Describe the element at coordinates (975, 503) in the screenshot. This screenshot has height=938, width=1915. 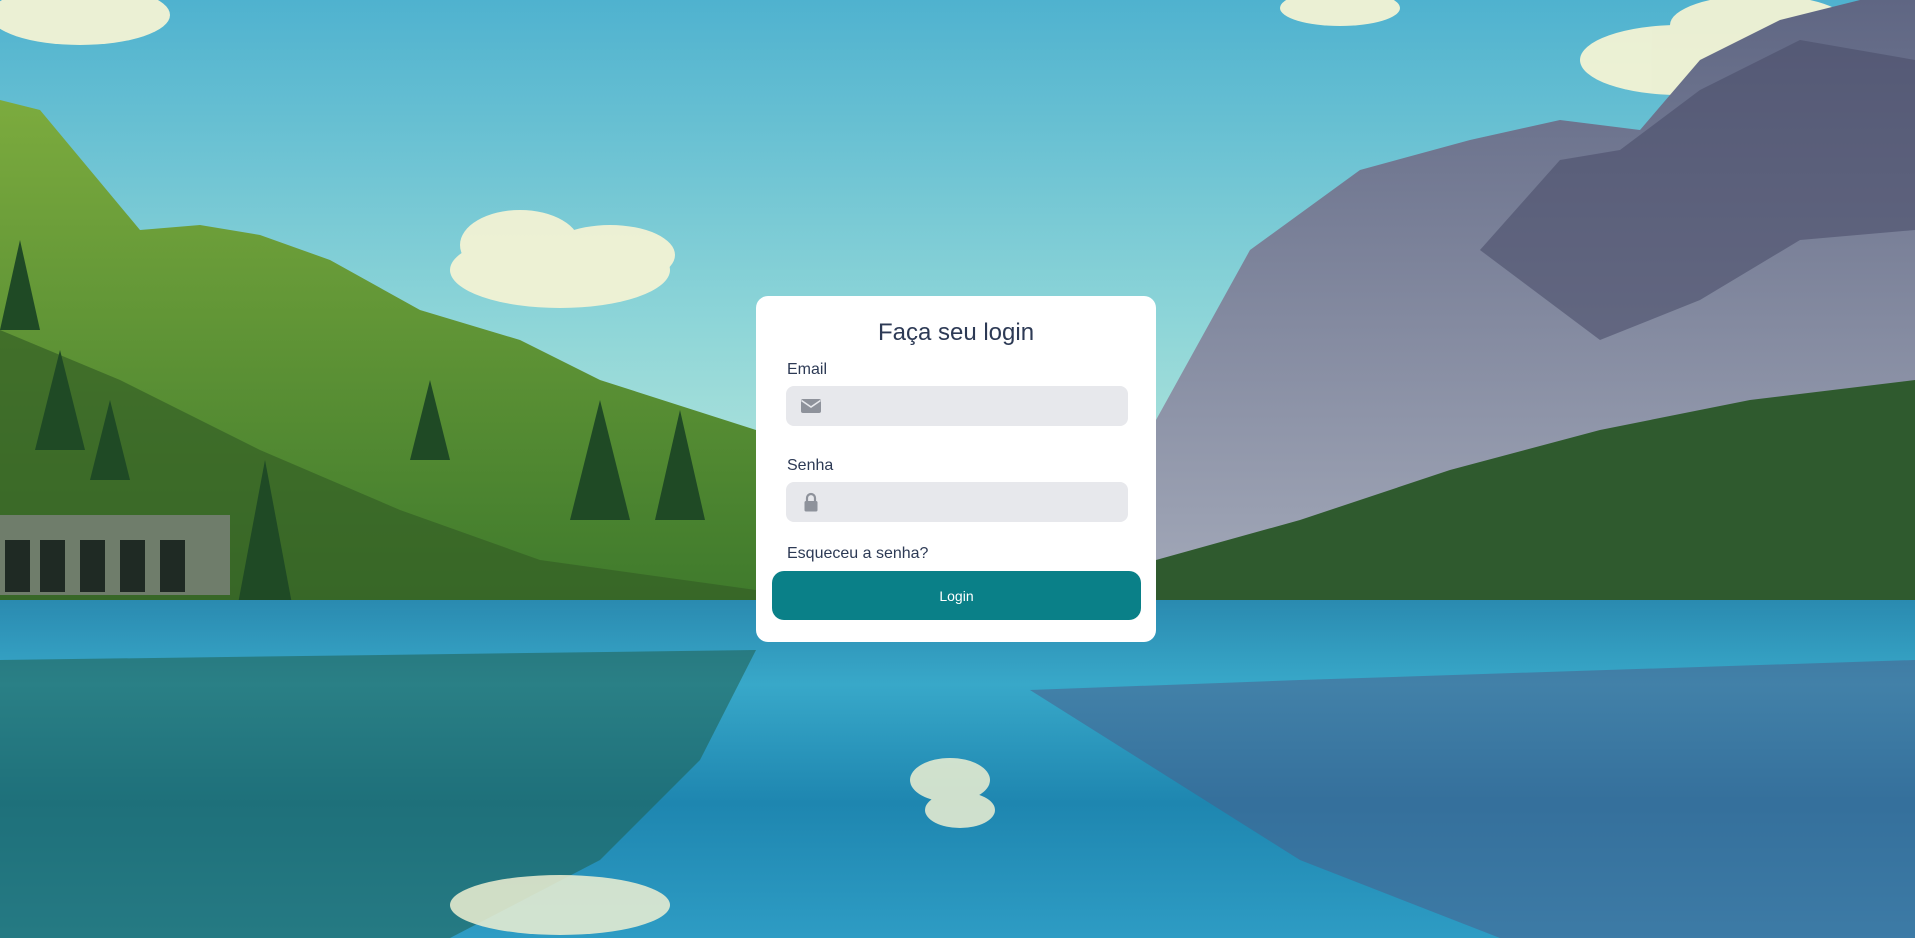
I see `password-input` at that location.